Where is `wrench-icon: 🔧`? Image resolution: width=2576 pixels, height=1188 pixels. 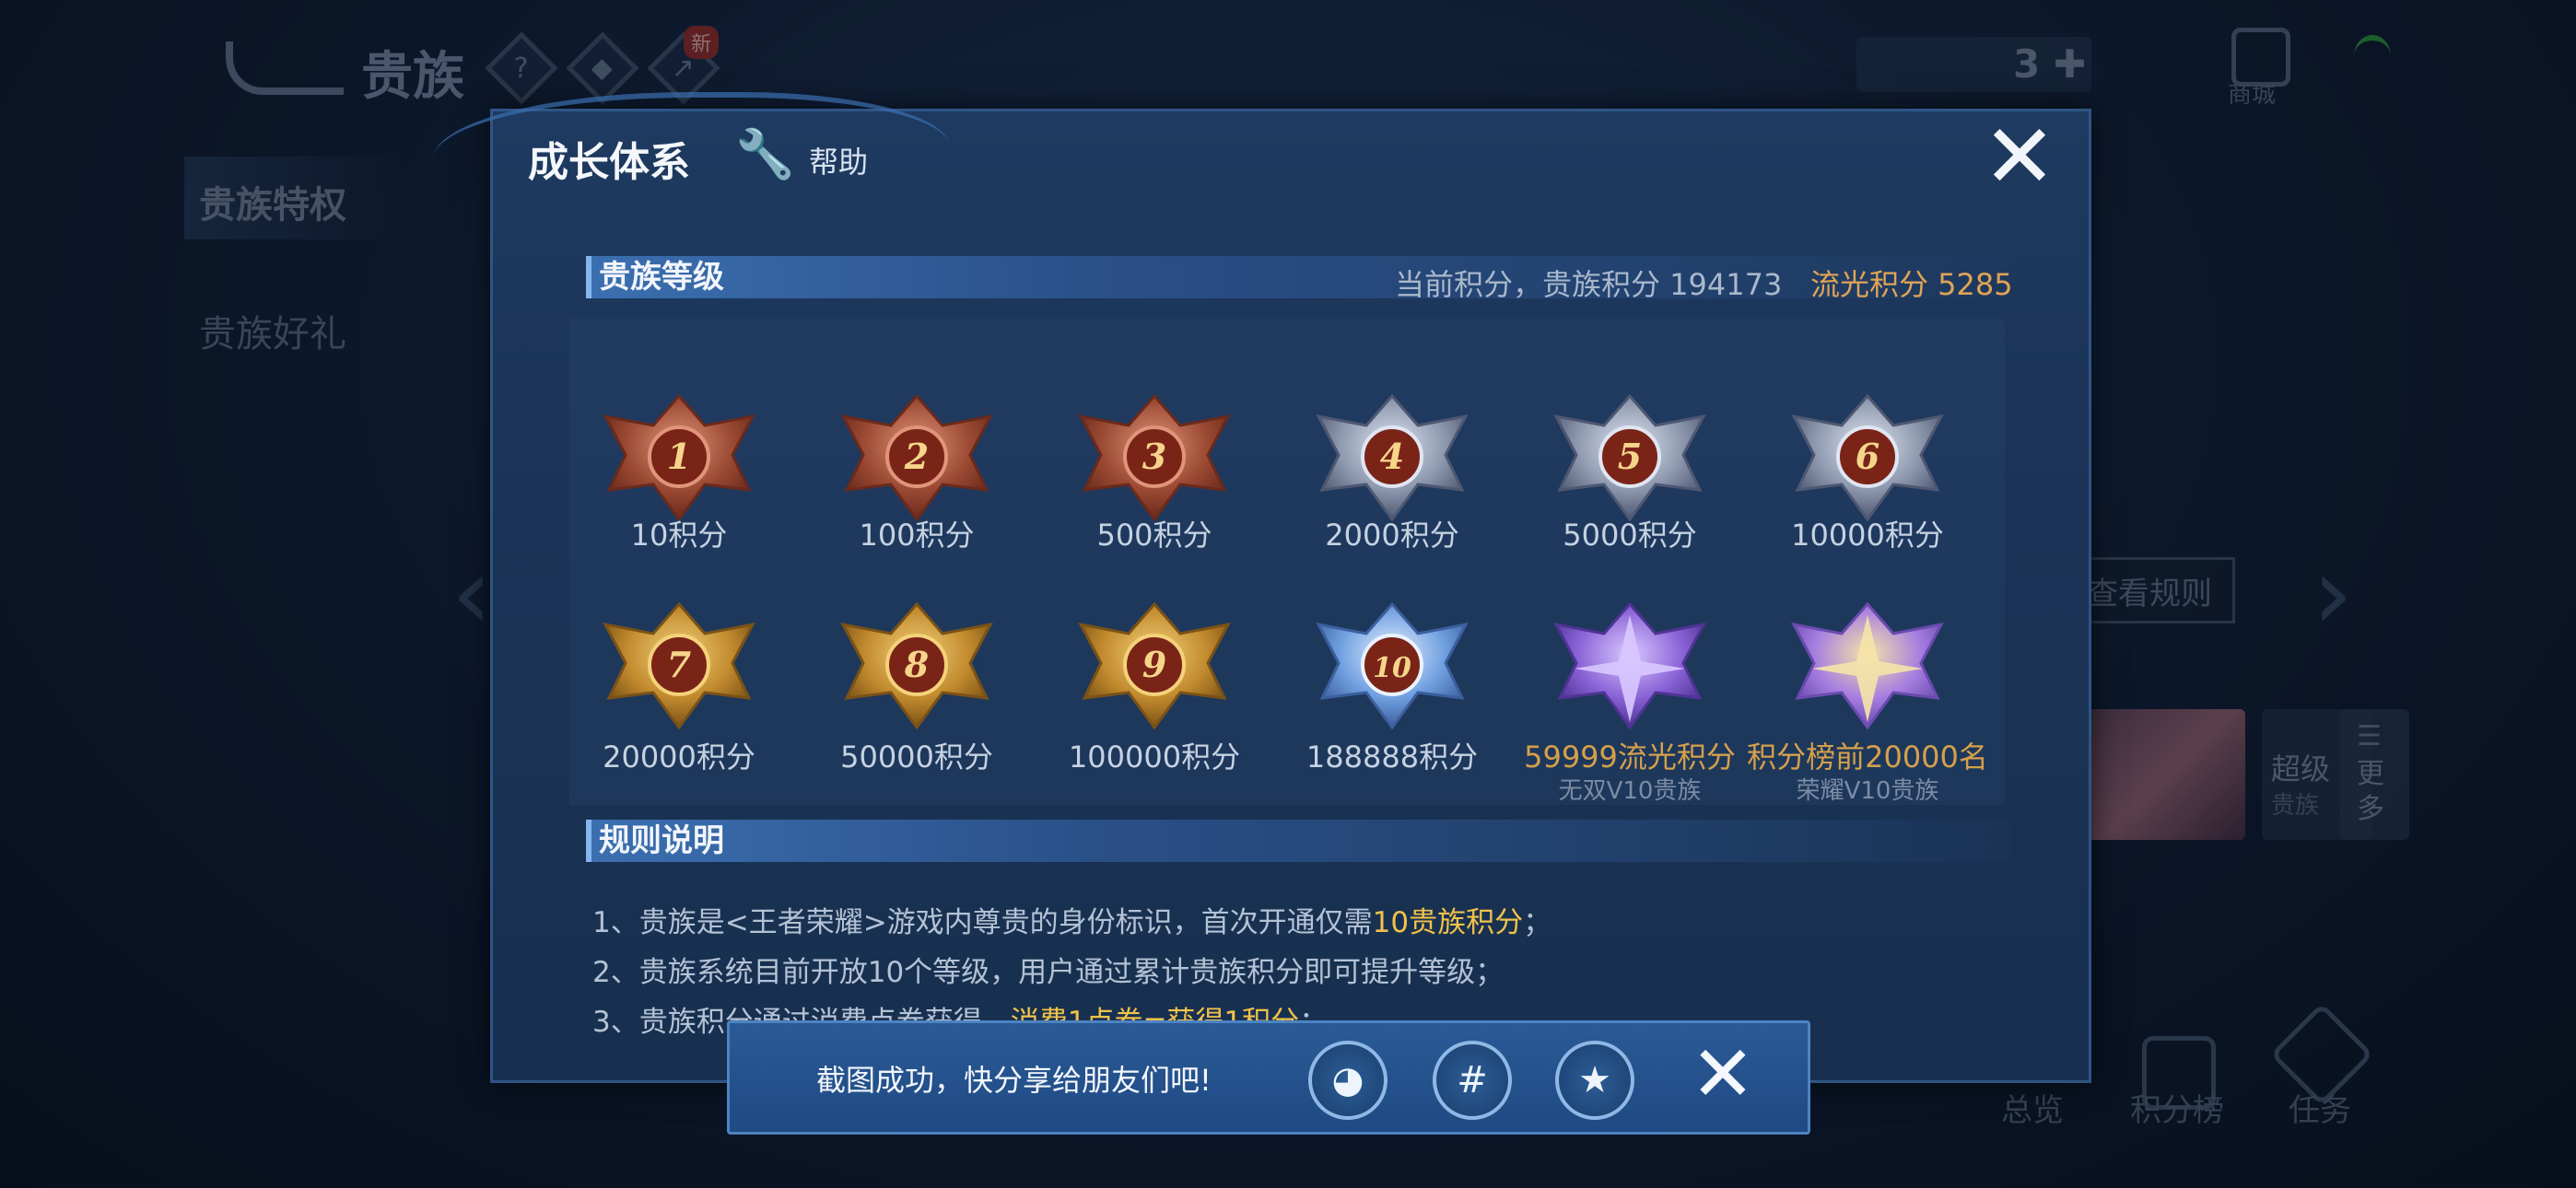
wrench-icon: 🔧 is located at coordinates (765, 154).